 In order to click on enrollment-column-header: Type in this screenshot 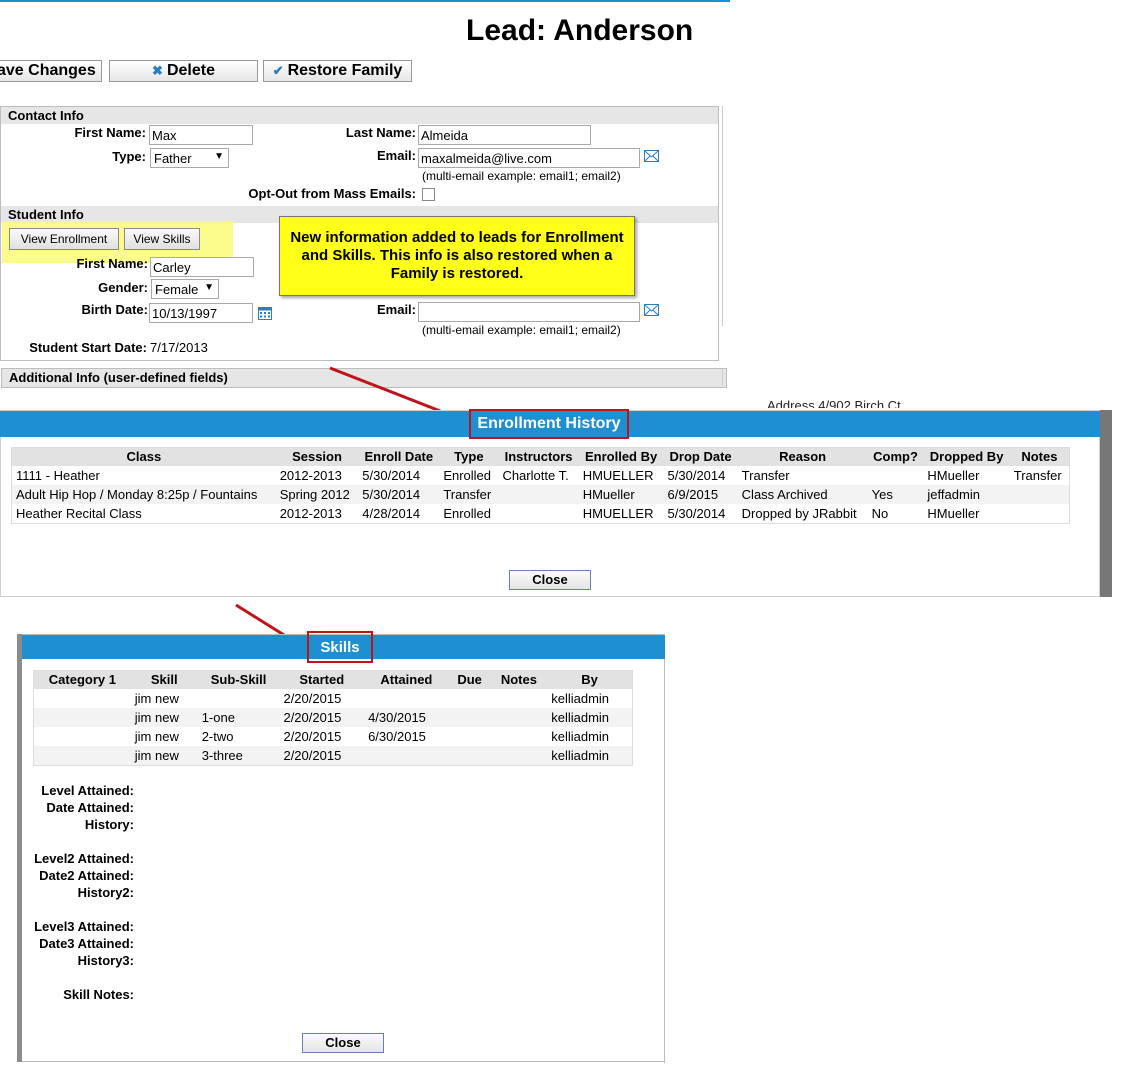, I will do `click(469, 456)`.